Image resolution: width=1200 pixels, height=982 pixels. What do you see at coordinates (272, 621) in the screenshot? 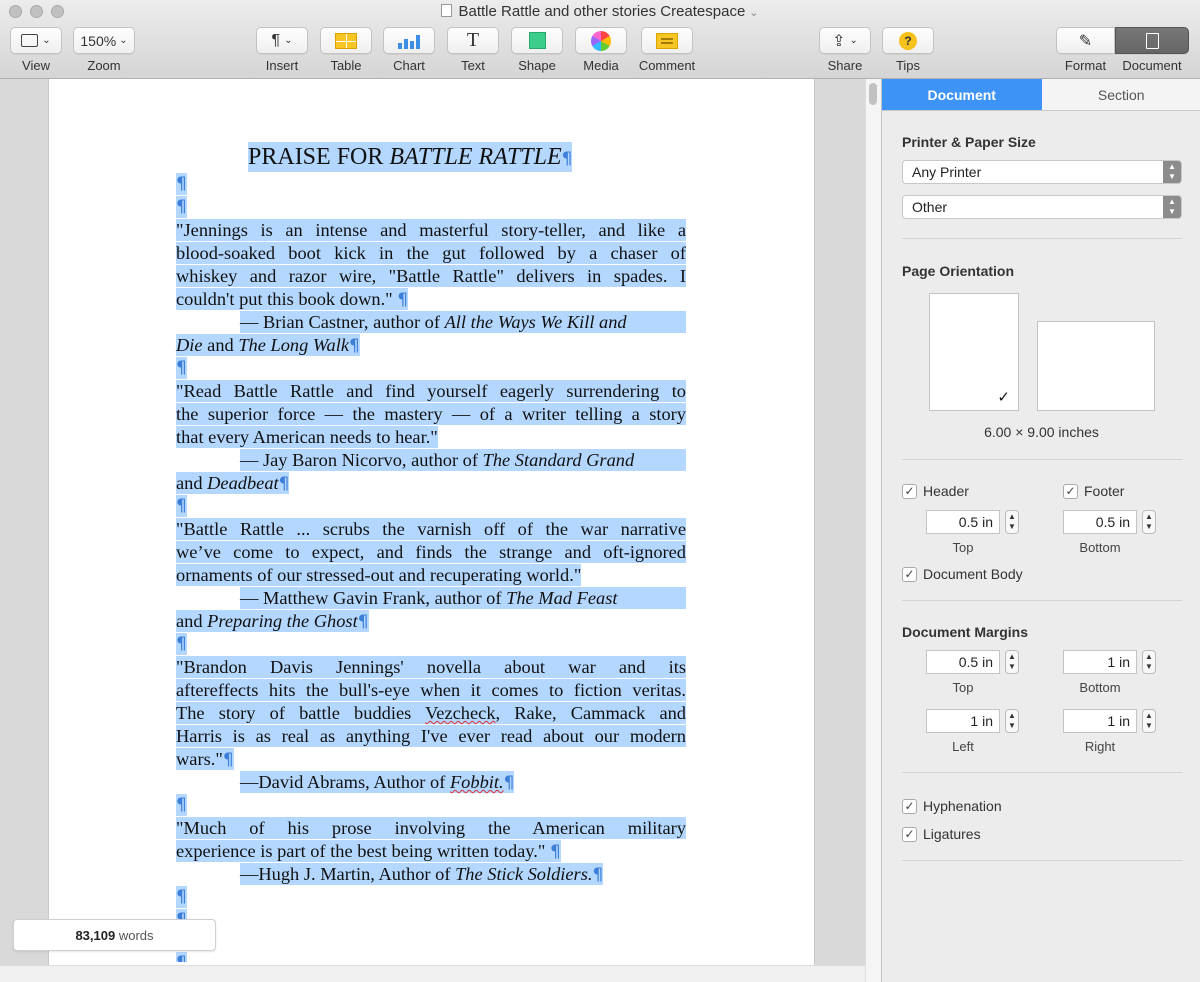
I see `attribution: and Preparing the Ghost¶` at bounding box center [272, 621].